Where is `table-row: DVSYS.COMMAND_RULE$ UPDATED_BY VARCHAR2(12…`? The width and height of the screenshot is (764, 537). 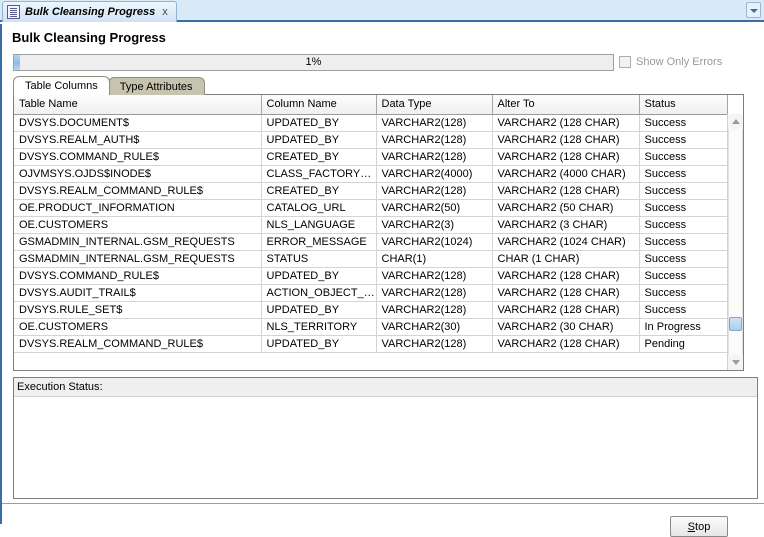
table-row: DVSYS.COMMAND_RULE$ UPDATED_BY VARCHAR2(12… is located at coordinates (371, 276).